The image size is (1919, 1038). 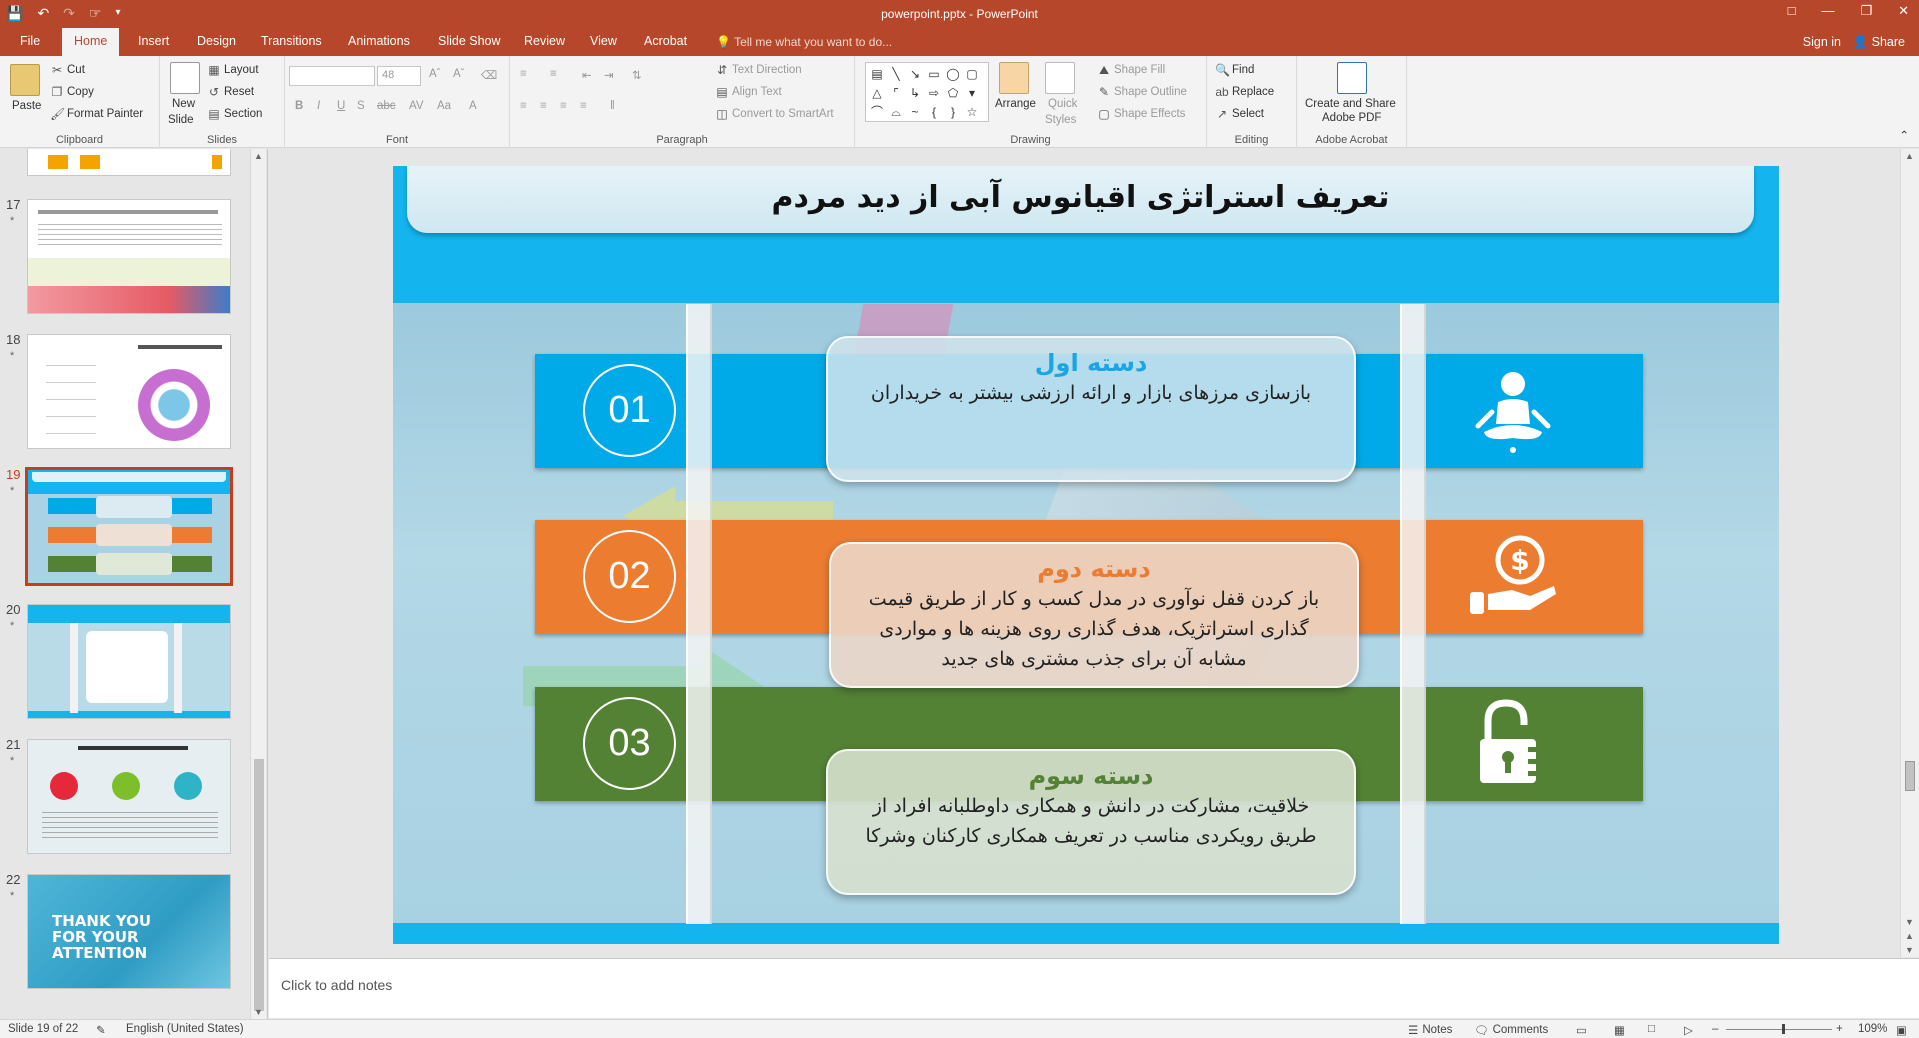 What do you see at coordinates (953, 112) in the screenshot?
I see `brace-right-icon: }` at bounding box center [953, 112].